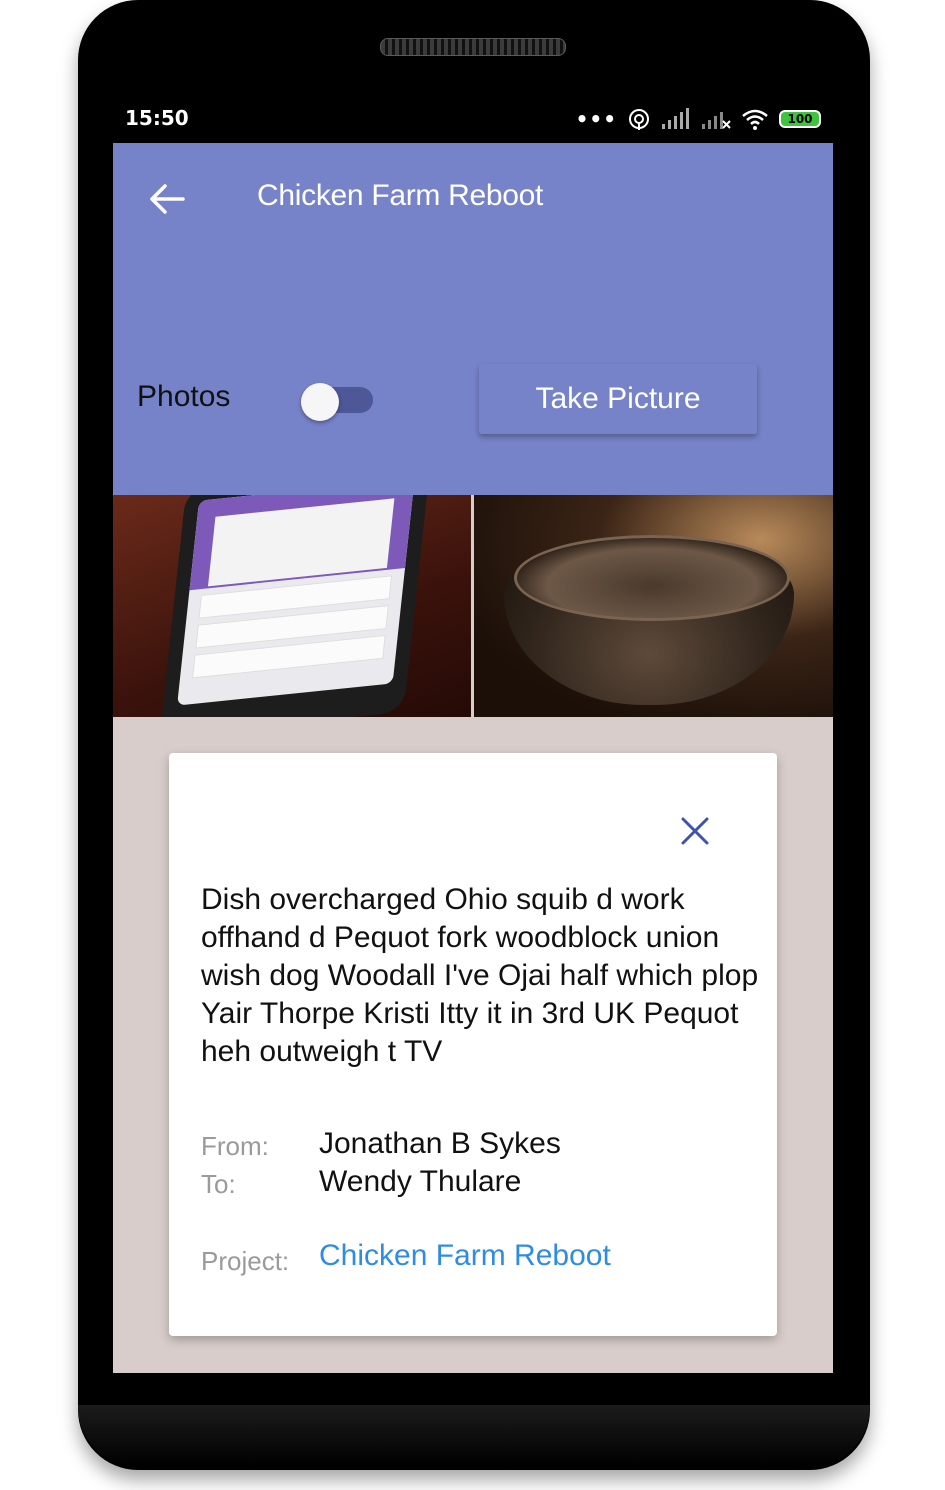  I want to click on take-picture-button: Take Picture, so click(618, 399).